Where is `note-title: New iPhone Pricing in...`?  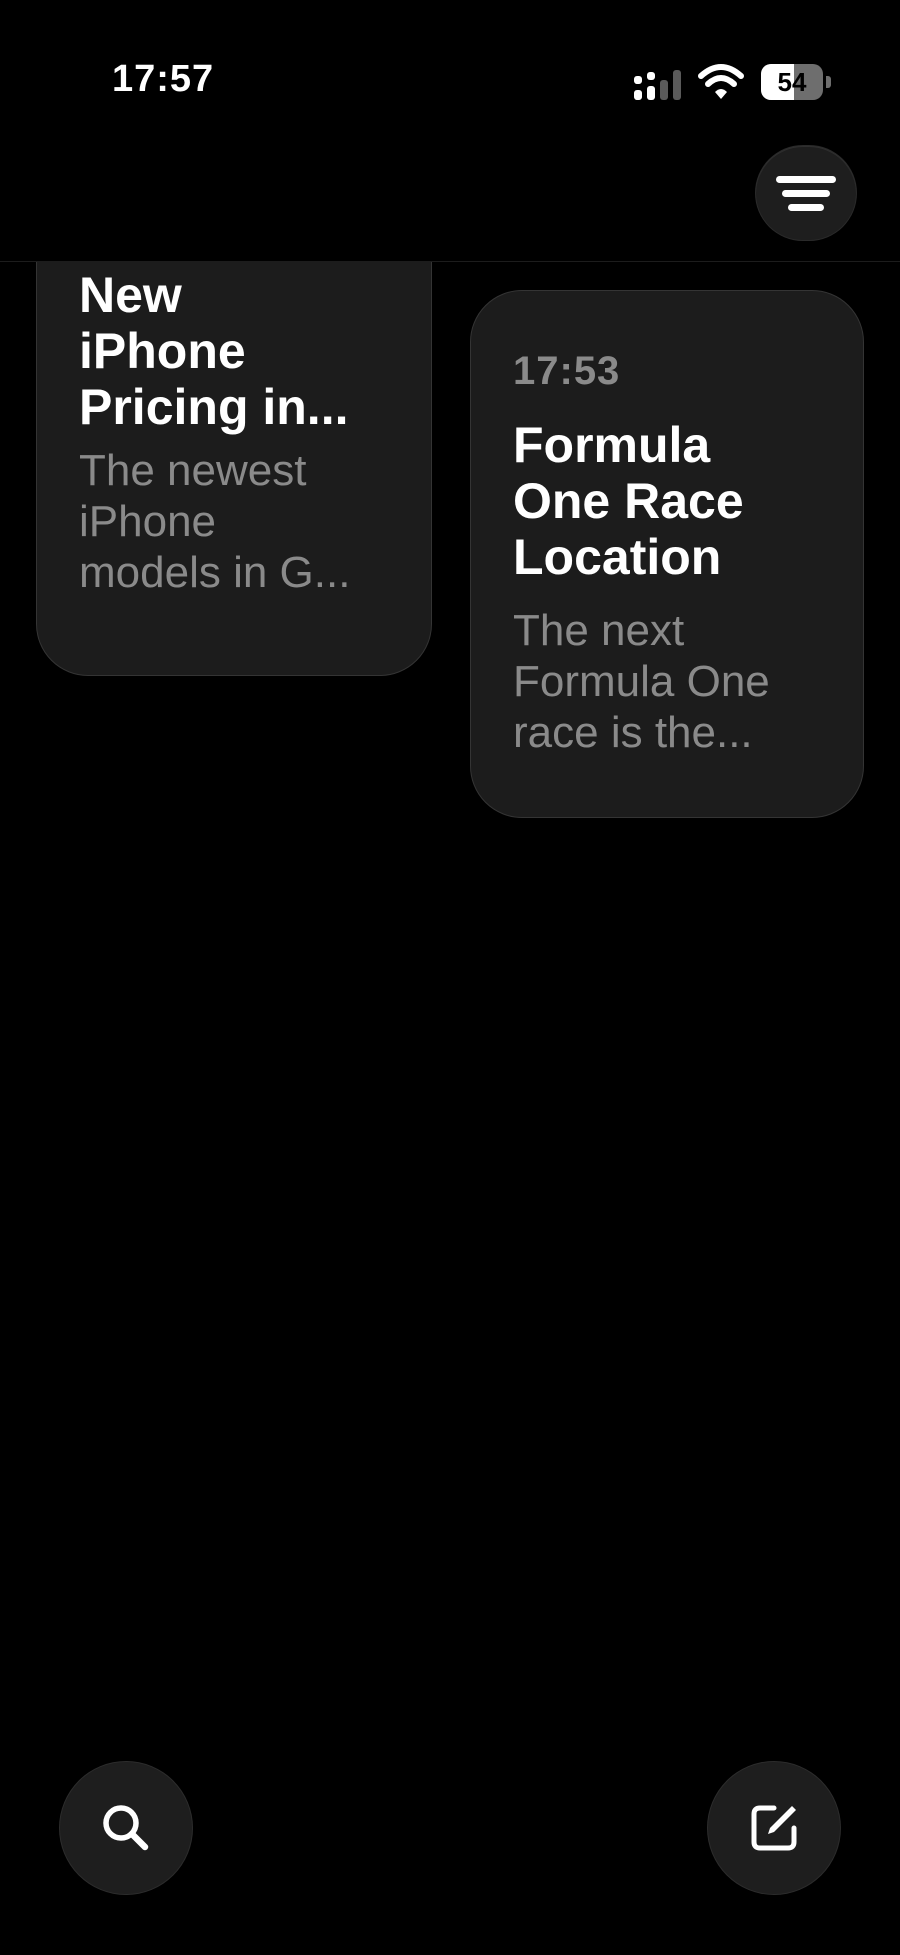 note-title: New iPhone Pricing in... is located at coordinates (214, 351).